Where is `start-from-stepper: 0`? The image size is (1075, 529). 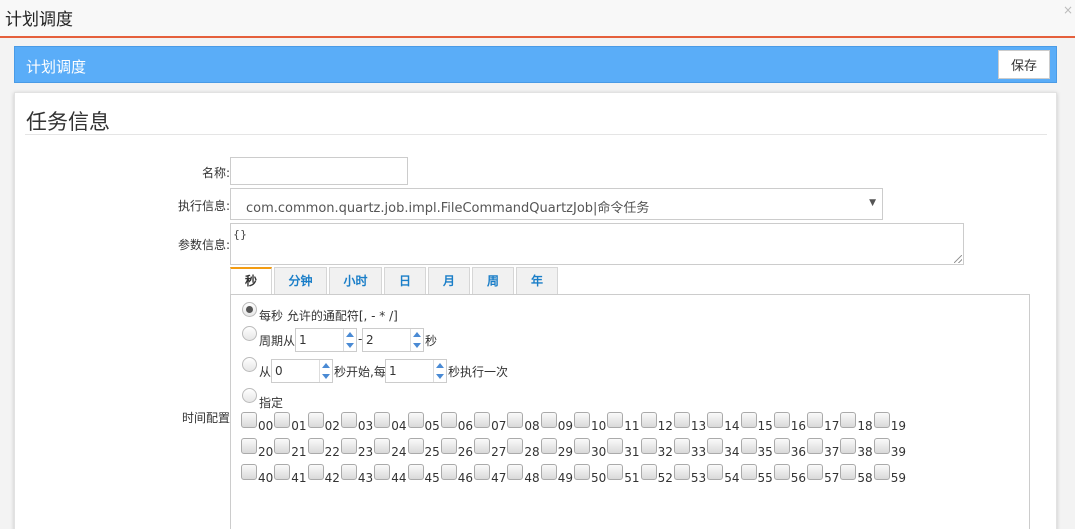 start-from-stepper: 0 is located at coordinates (302, 371).